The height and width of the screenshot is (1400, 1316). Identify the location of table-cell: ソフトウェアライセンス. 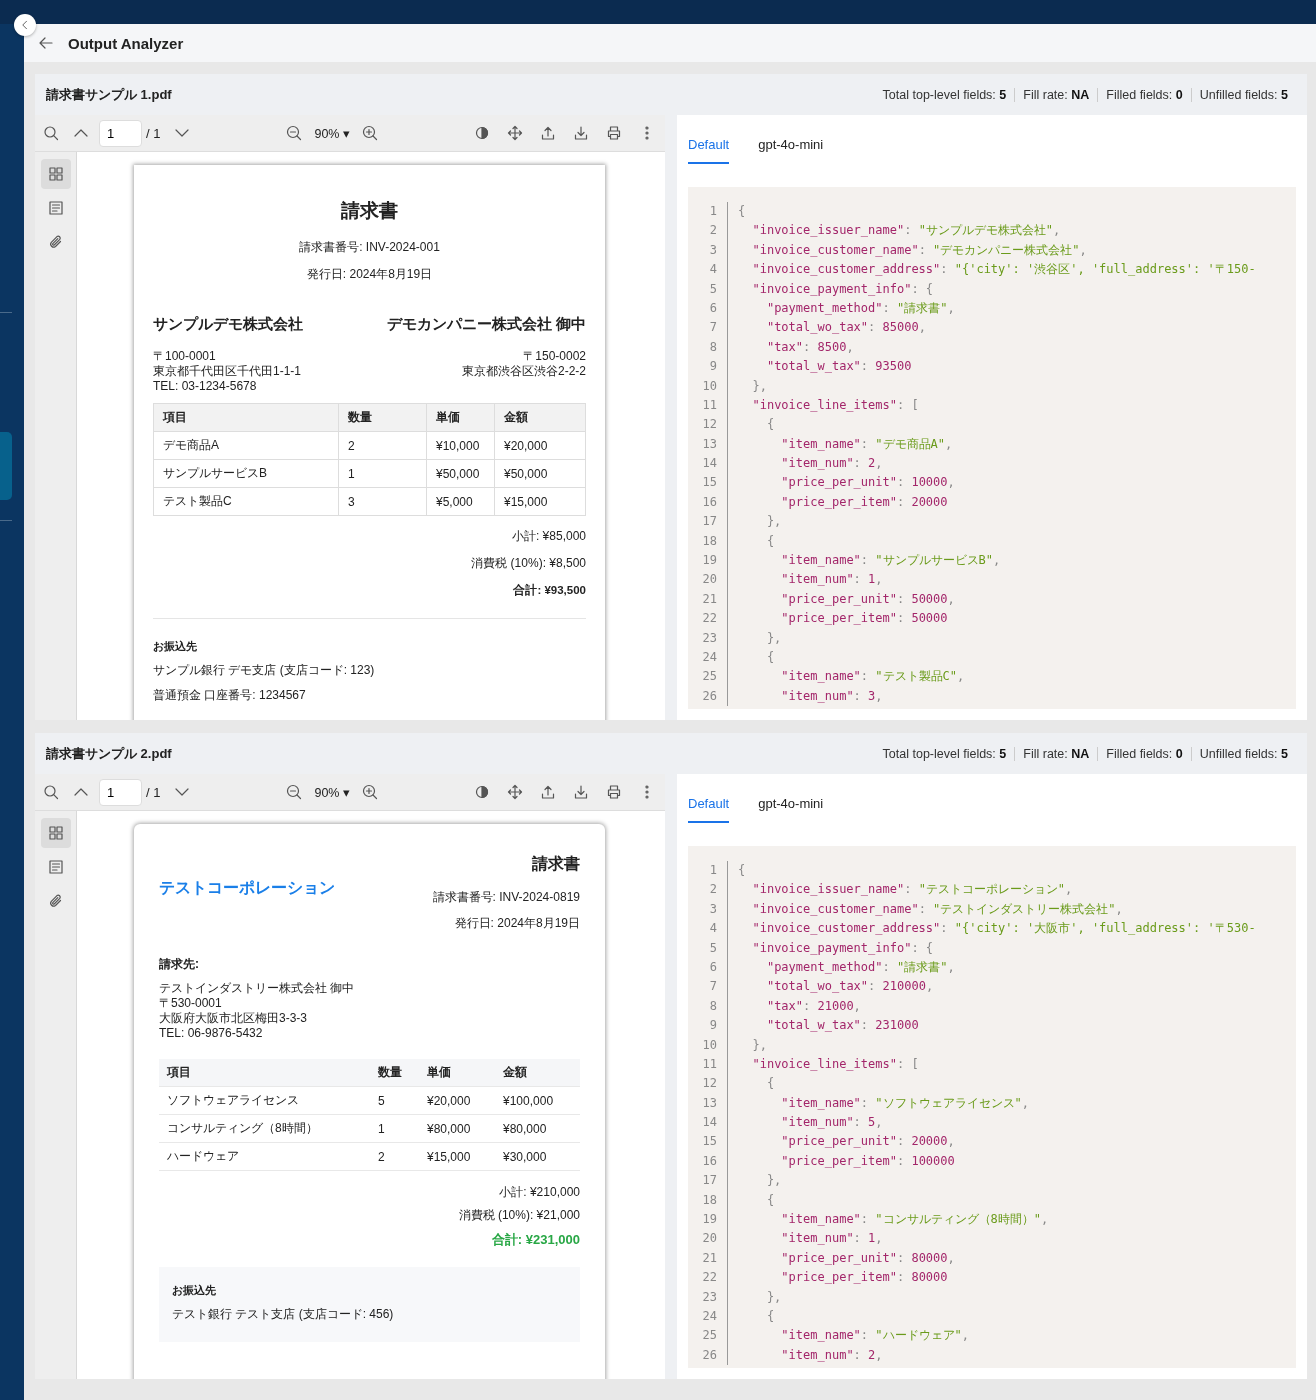
(264, 1101).